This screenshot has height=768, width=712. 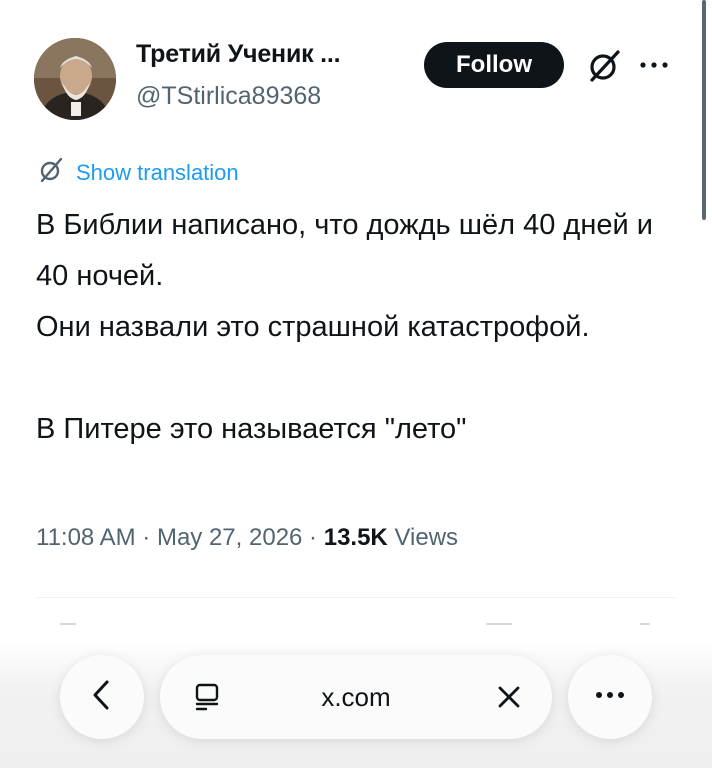 I want to click on tweet-time: 11:08 AM, so click(x=86, y=537).